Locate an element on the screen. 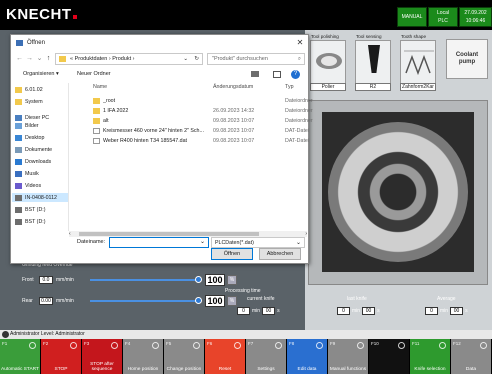 The image size is (492, 374). filename-input: ⌄ is located at coordinates (159, 242).